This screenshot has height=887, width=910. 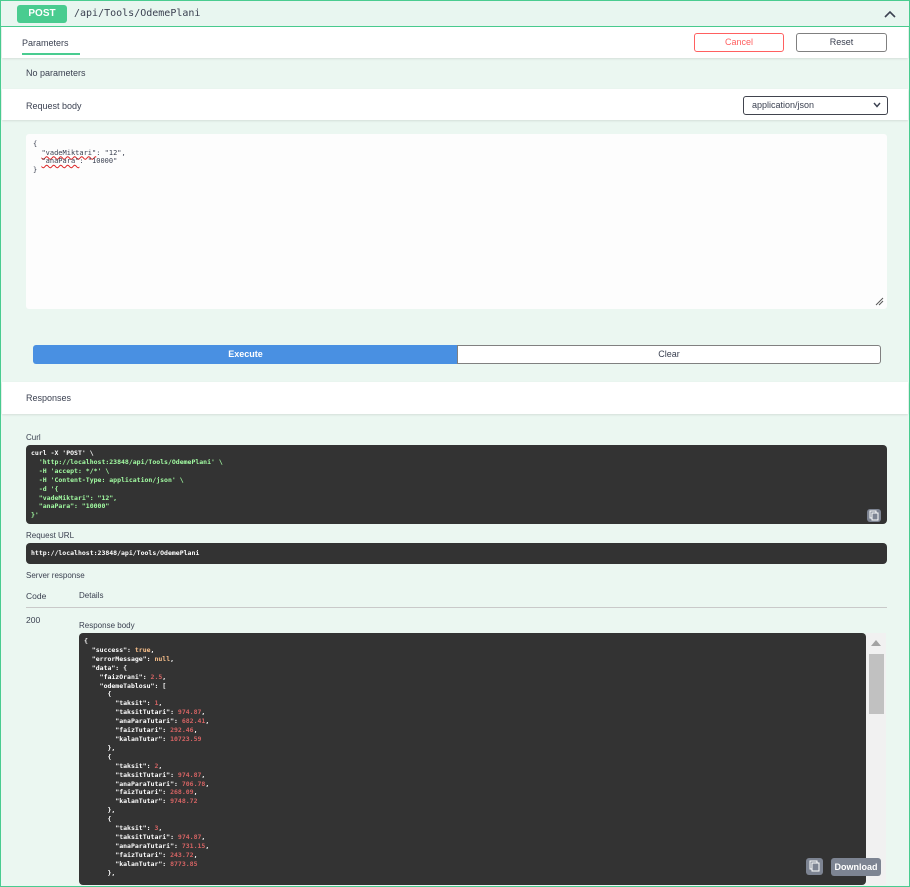 I want to click on status-code: 200, so click(x=33, y=620).